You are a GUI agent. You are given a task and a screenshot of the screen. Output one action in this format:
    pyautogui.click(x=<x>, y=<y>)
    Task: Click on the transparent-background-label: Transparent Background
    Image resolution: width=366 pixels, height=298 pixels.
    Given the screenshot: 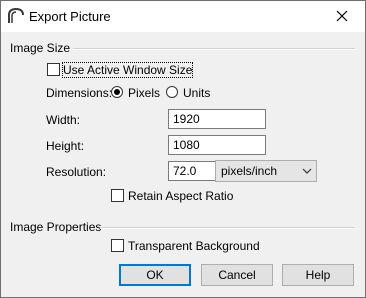 What is the action you would take?
    pyautogui.click(x=194, y=246)
    